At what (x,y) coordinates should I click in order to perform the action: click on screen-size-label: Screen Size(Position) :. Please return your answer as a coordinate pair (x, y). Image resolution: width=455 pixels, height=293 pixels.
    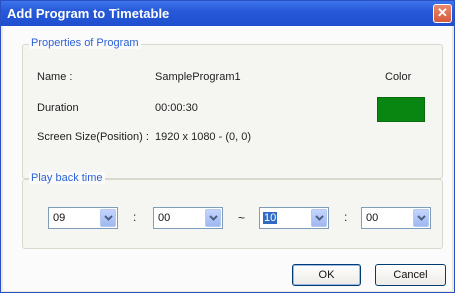
    Looking at the image, I should click on (93, 137).